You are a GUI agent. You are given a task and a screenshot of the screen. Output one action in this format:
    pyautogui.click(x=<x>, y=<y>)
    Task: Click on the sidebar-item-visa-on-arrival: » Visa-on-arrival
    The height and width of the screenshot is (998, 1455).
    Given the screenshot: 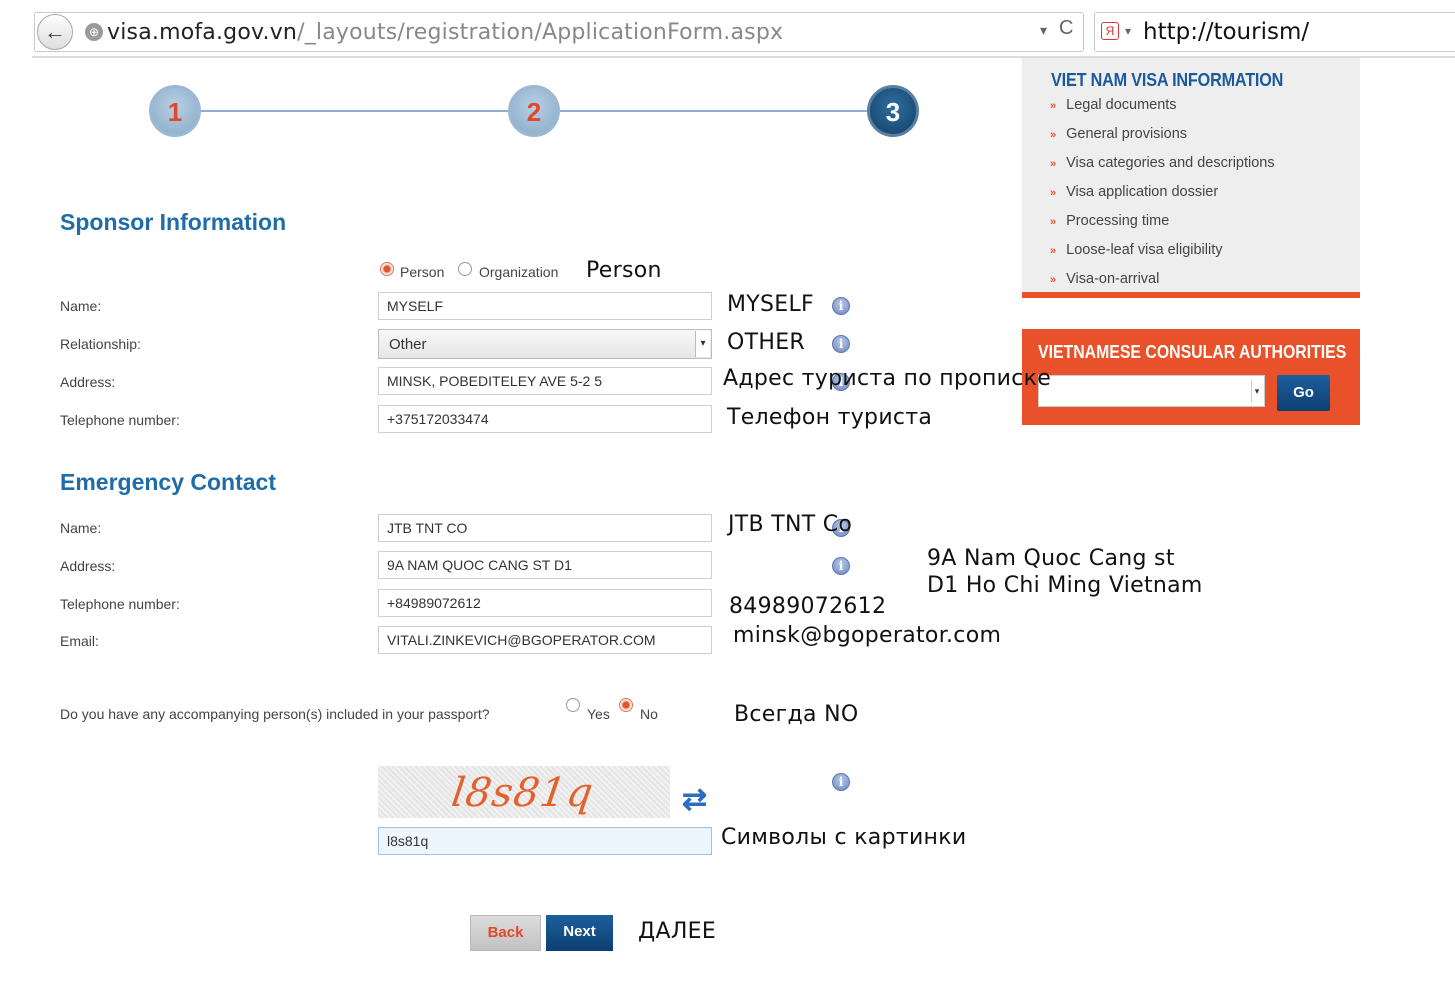 What is the action you would take?
    pyautogui.click(x=1104, y=279)
    